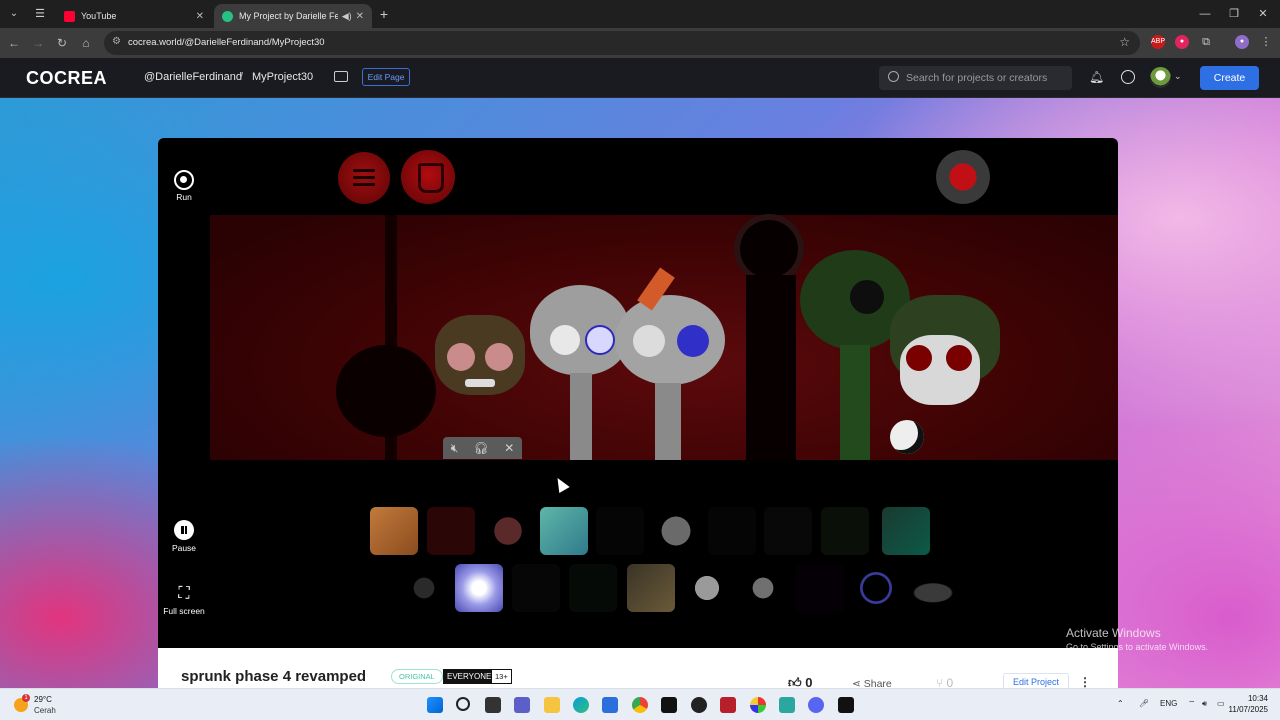 This screenshot has width=1280, height=720. What do you see at coordinates (1085, 682) in the screenshot?
I see `more-options-icon: ⋮` at bounding box center [1085, 682].